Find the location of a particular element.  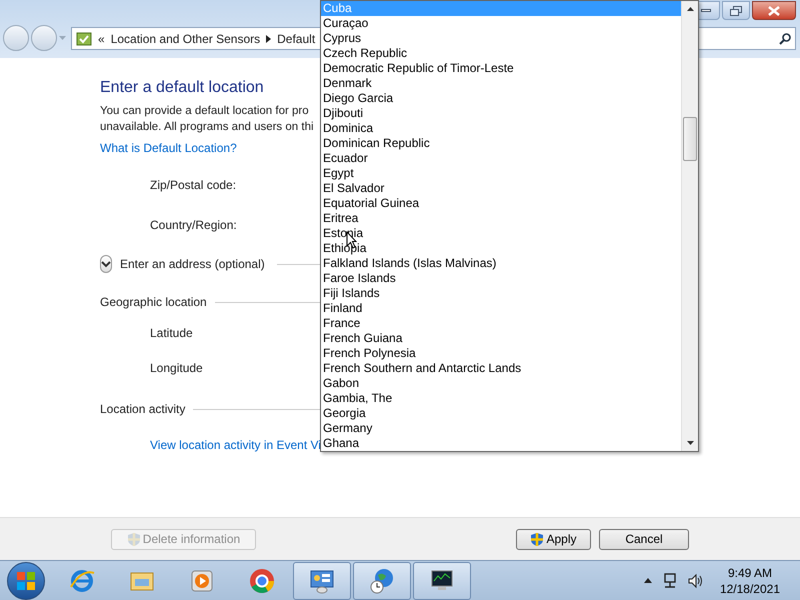

list-option: Ethiopia is located at coordinates (501, 248).